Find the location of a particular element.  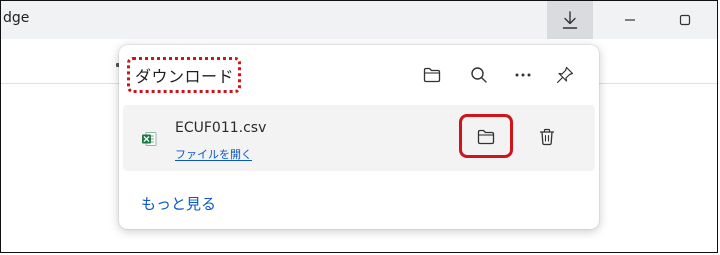

delete-button is located at coordinates (547, 137).